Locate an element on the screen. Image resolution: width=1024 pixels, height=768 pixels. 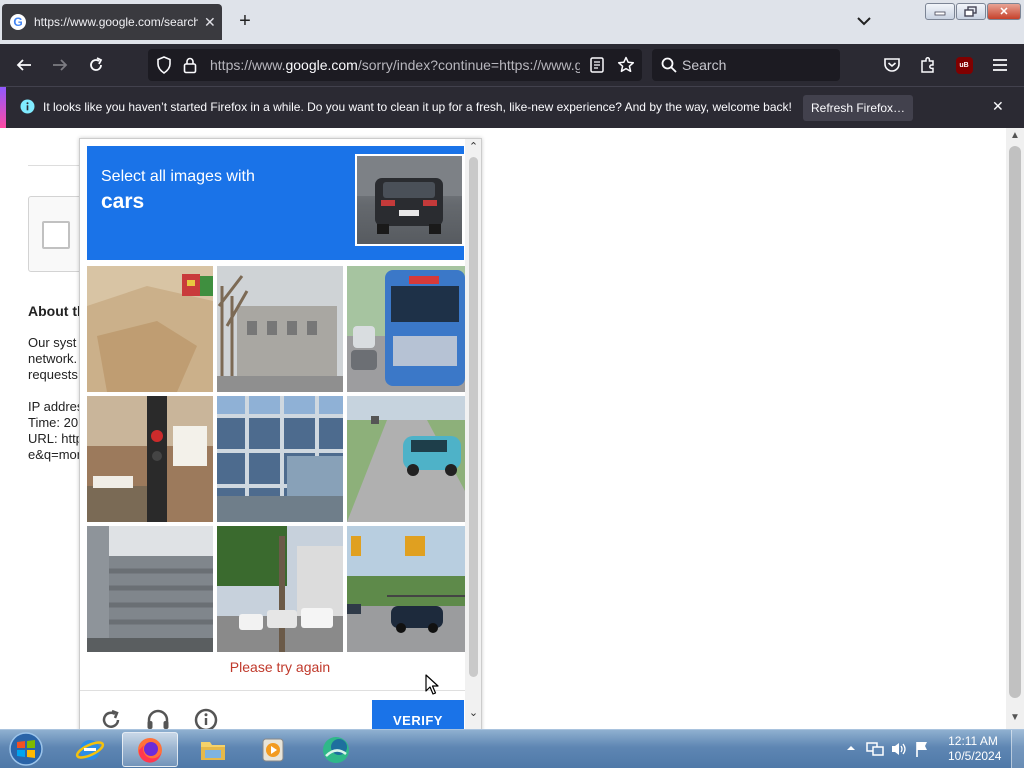
active-tab: G https://www.google.com/search ✕ is located at coordinates (112, 22).